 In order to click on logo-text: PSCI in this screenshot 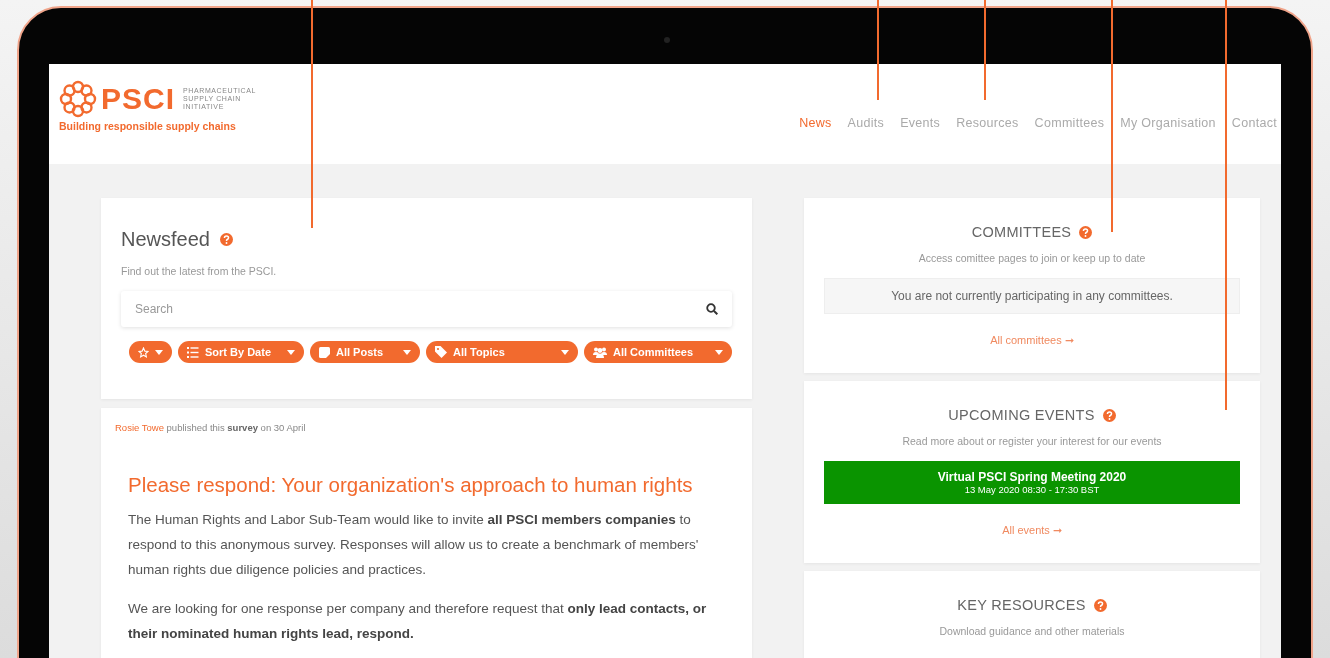, I will do `click(138, 99)`.